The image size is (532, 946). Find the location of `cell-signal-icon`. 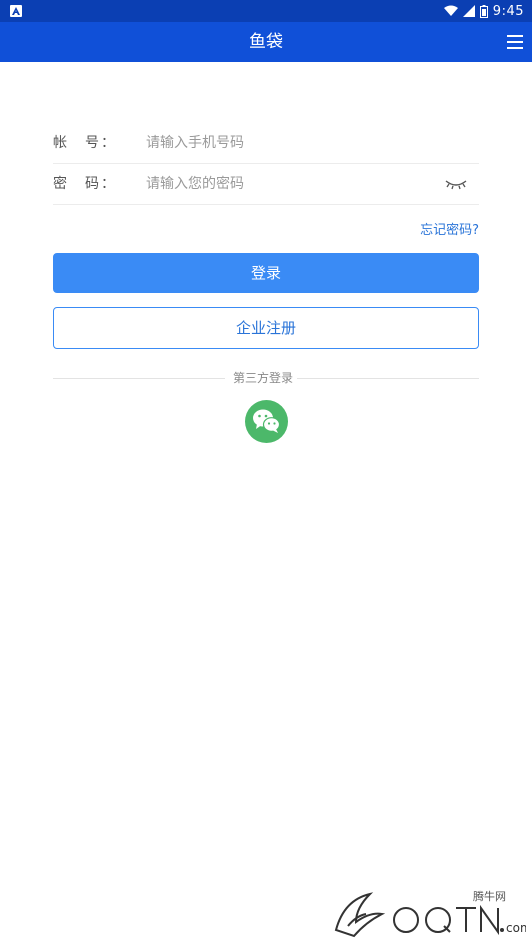

cell-signal-icon is located at coordinates (468, 11).